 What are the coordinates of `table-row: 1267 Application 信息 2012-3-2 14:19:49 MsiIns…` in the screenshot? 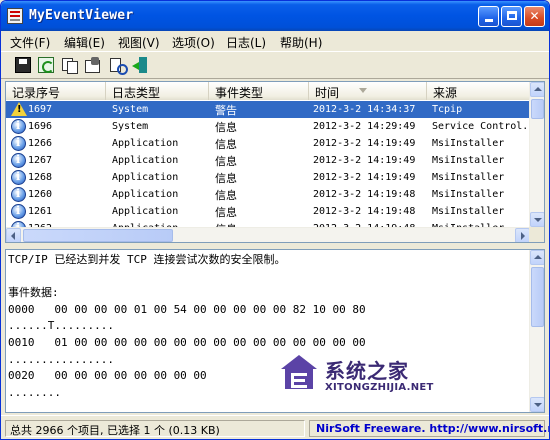 It's located at (268, 160).